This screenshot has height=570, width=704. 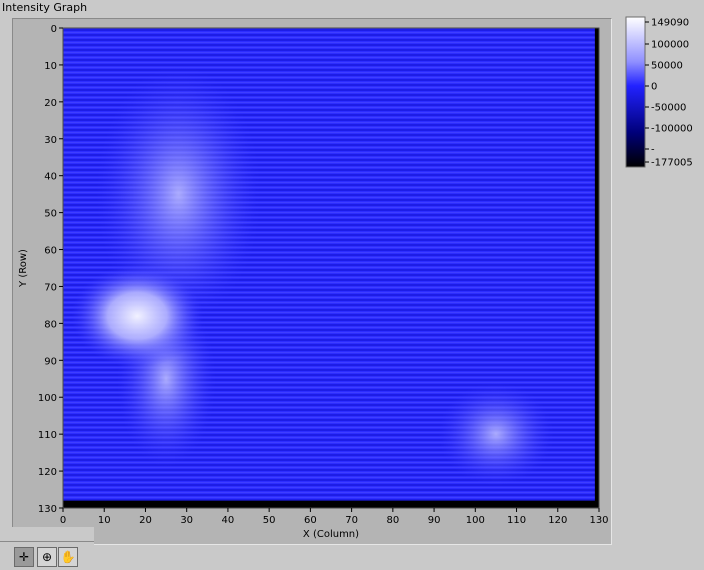 What do you see at coordinates (47, 557) in the screenshot?
I see `zoom-tool-icon: ⊕` at bounding box center [47, 557].